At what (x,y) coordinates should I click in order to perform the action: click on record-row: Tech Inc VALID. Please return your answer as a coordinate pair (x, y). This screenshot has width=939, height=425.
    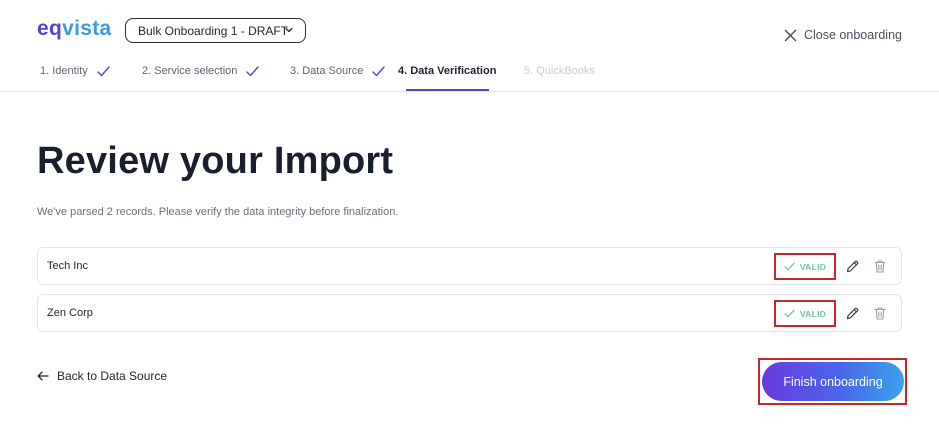
    Looking at the image, I should click on (469, 266).